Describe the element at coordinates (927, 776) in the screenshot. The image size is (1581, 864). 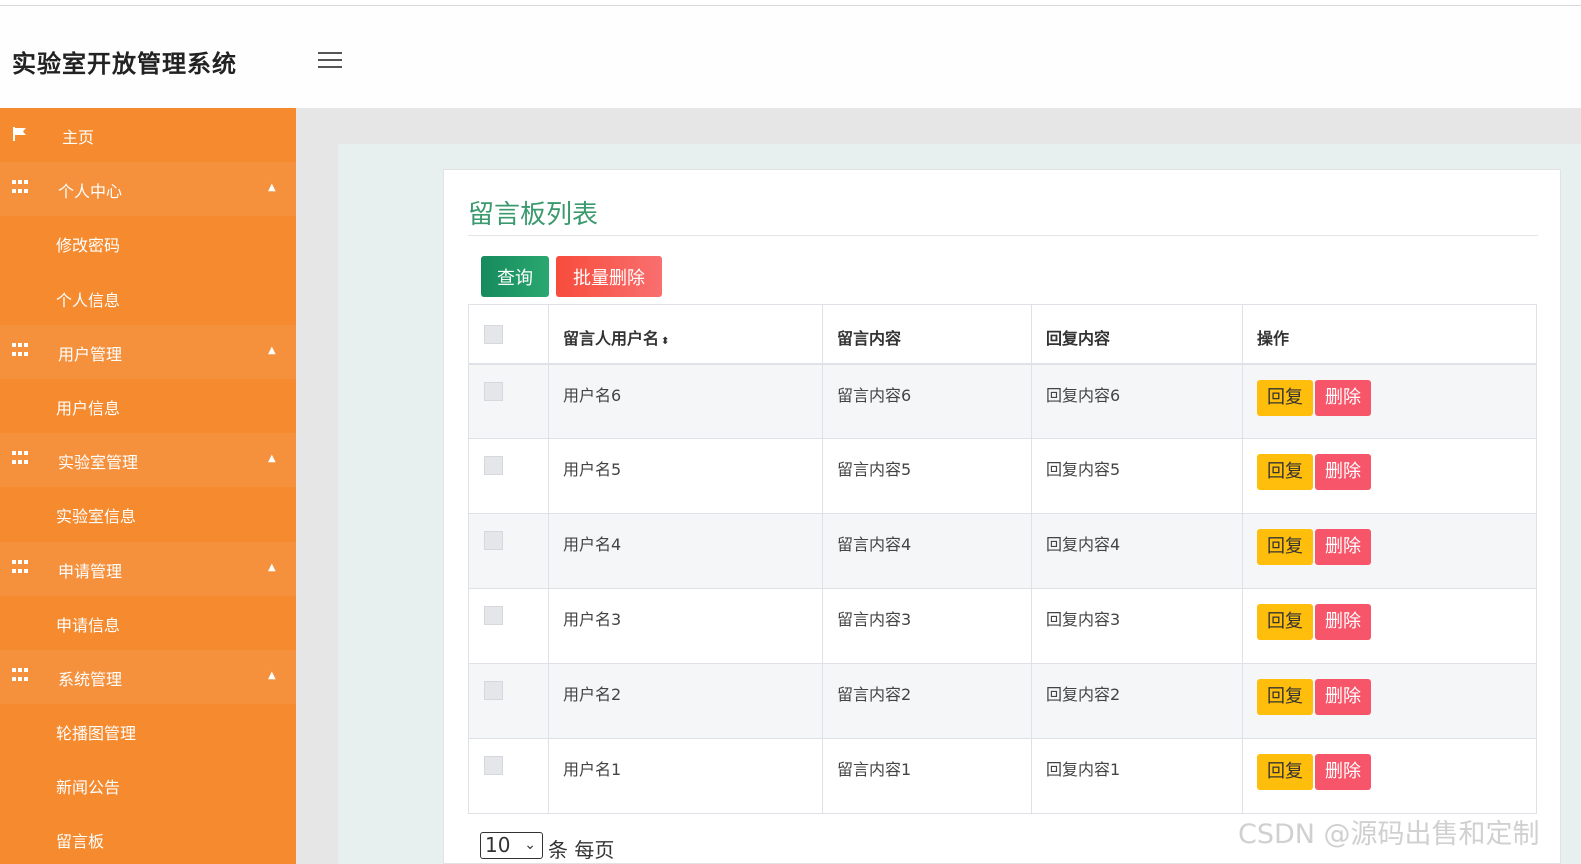
I see `message-cell: 留言内容1` at that location.